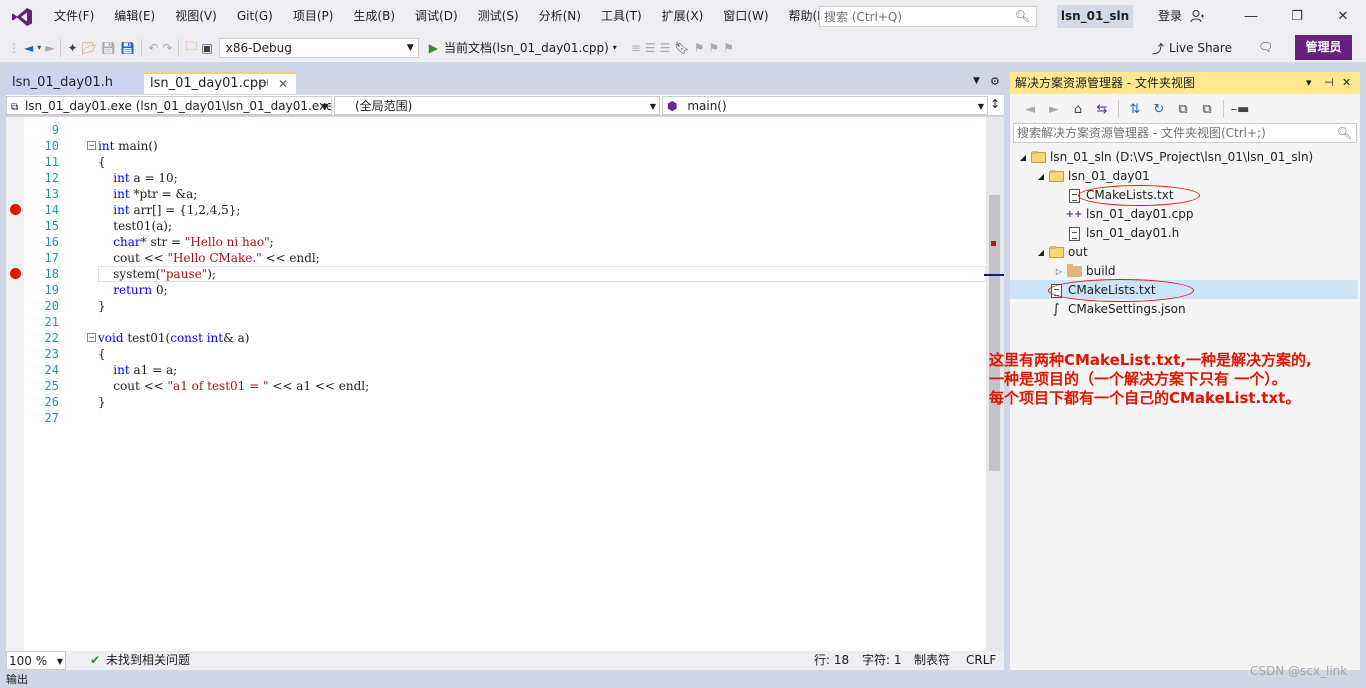  I want to click on open-folder-icon: 📂︎, so click(89, 48).